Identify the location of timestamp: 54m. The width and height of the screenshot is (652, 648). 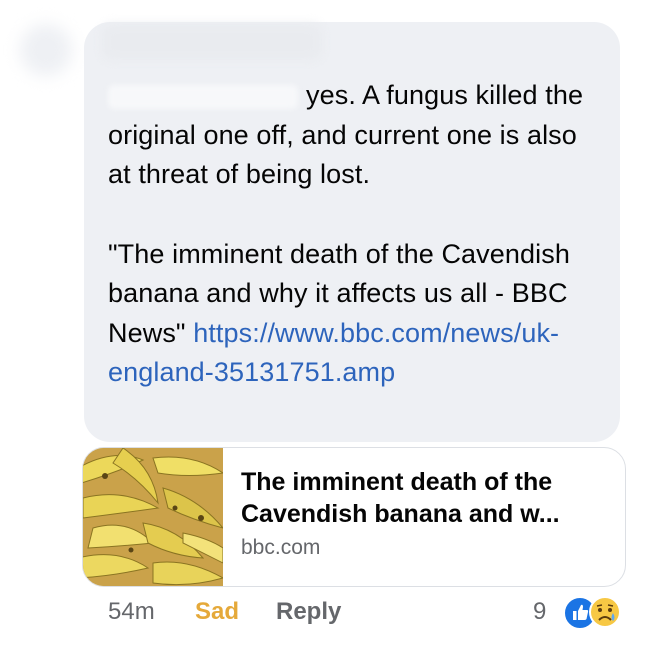
(131, 612).